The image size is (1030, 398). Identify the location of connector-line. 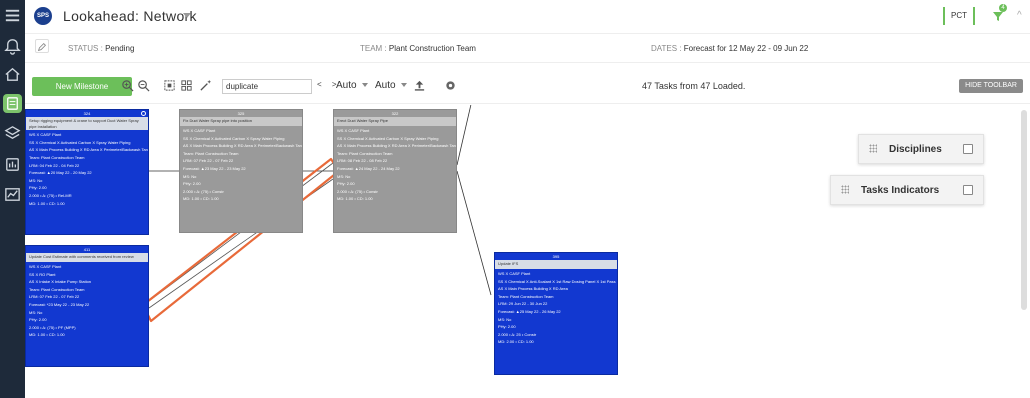
(464, 135).